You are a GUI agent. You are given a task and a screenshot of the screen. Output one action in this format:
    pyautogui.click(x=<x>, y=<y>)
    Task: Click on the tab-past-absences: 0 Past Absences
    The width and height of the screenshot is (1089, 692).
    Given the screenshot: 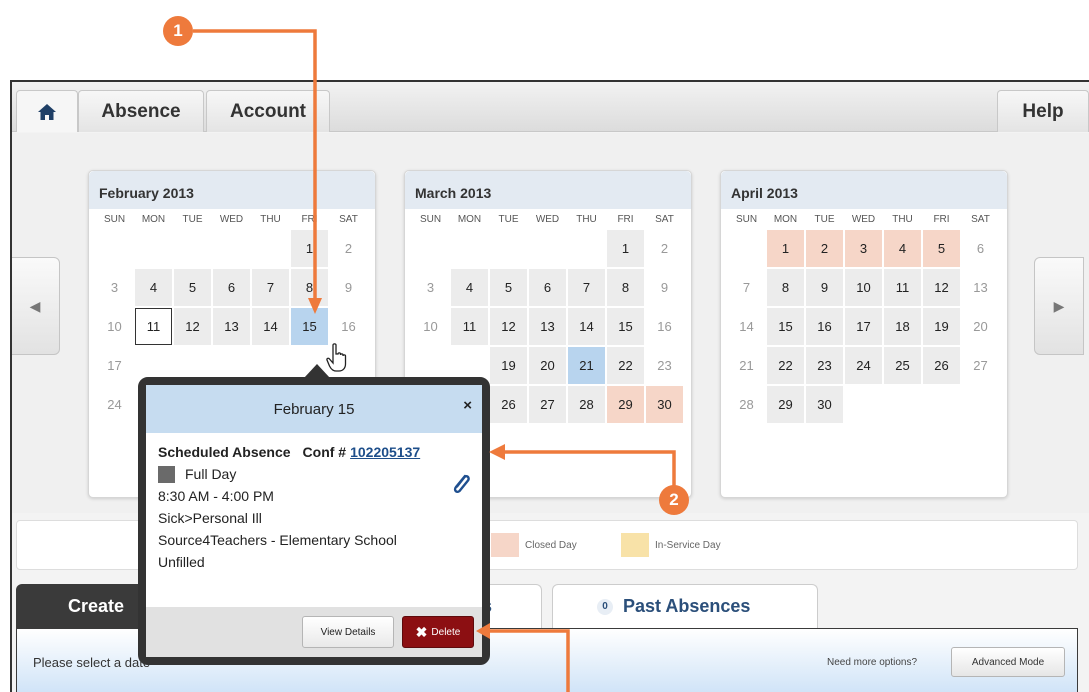 What is the action you would take?
    pyautogui.click(x=685, y=606)
    